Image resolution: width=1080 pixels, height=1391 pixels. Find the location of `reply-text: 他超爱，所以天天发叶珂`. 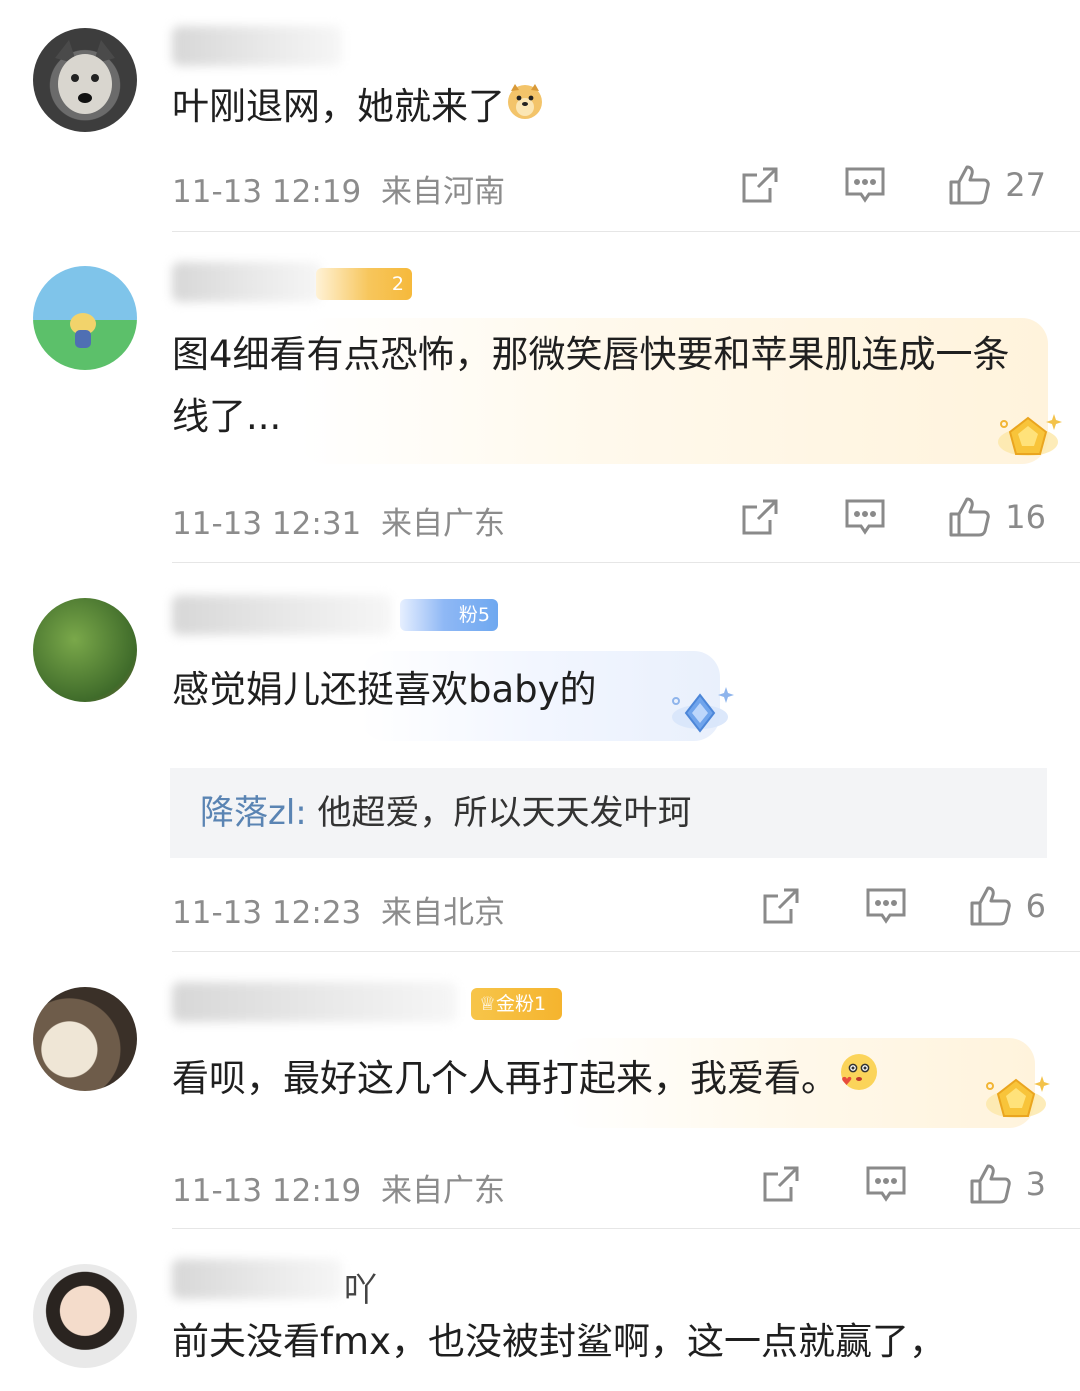

reply-text: 他超爱，所以天天发叶珂 is located at coordinates (499, 813).